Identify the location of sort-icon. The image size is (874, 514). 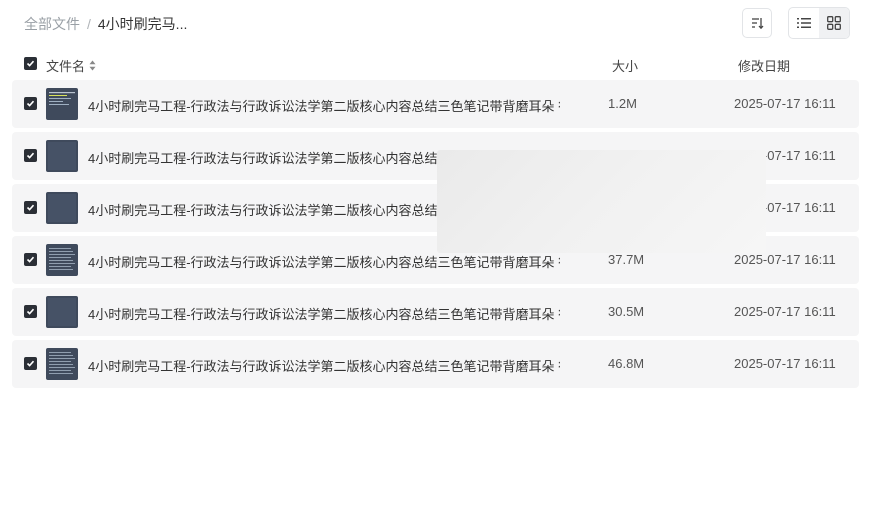
(758, 24).